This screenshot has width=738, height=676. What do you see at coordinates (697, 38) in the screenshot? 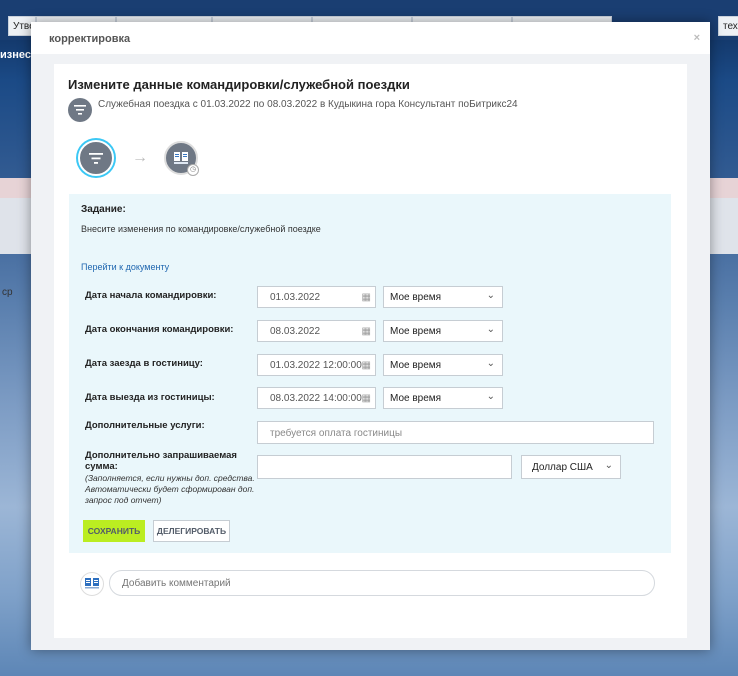
I see `close-icon: ×` at bounding box center [697, 38].